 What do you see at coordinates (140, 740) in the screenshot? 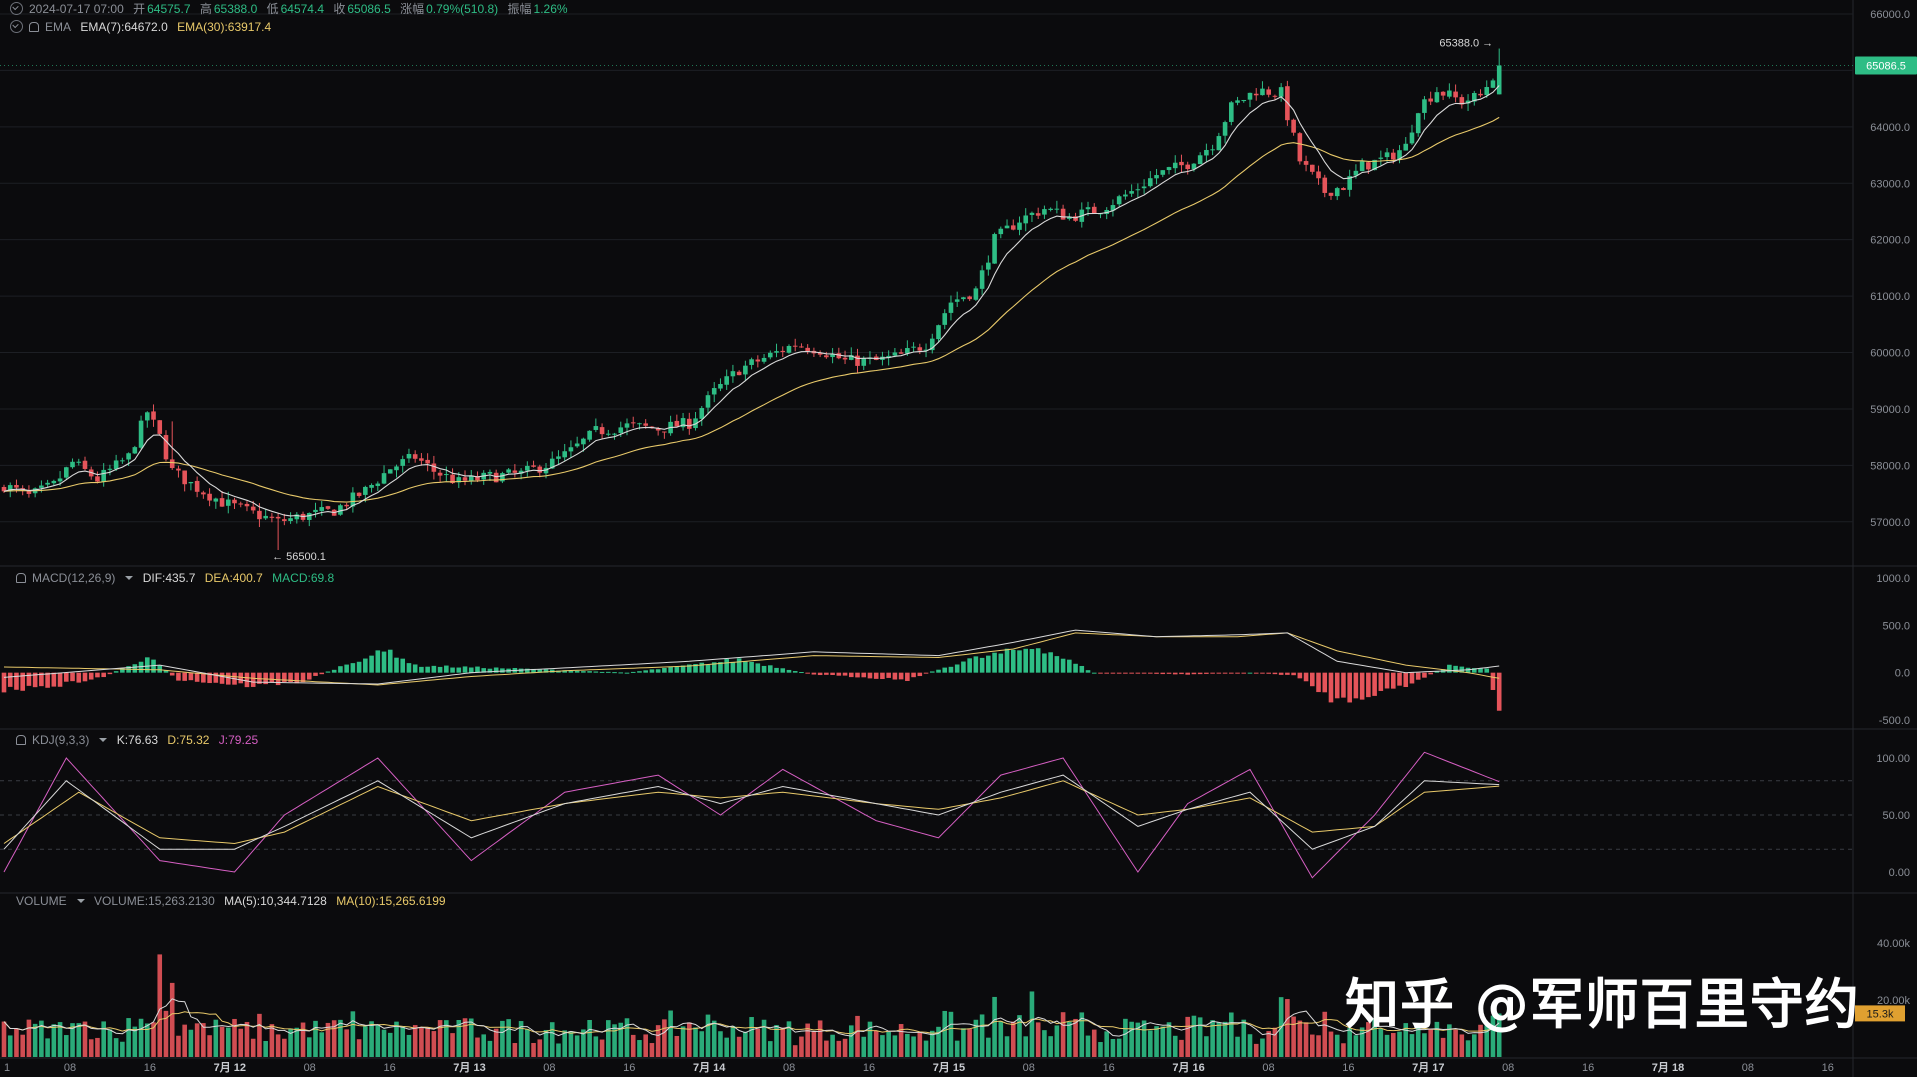
I see `kdj-header: KDJ(9,3,3) K:76.63 D:75.32 J:79.25` at bounding box center [140, 740].